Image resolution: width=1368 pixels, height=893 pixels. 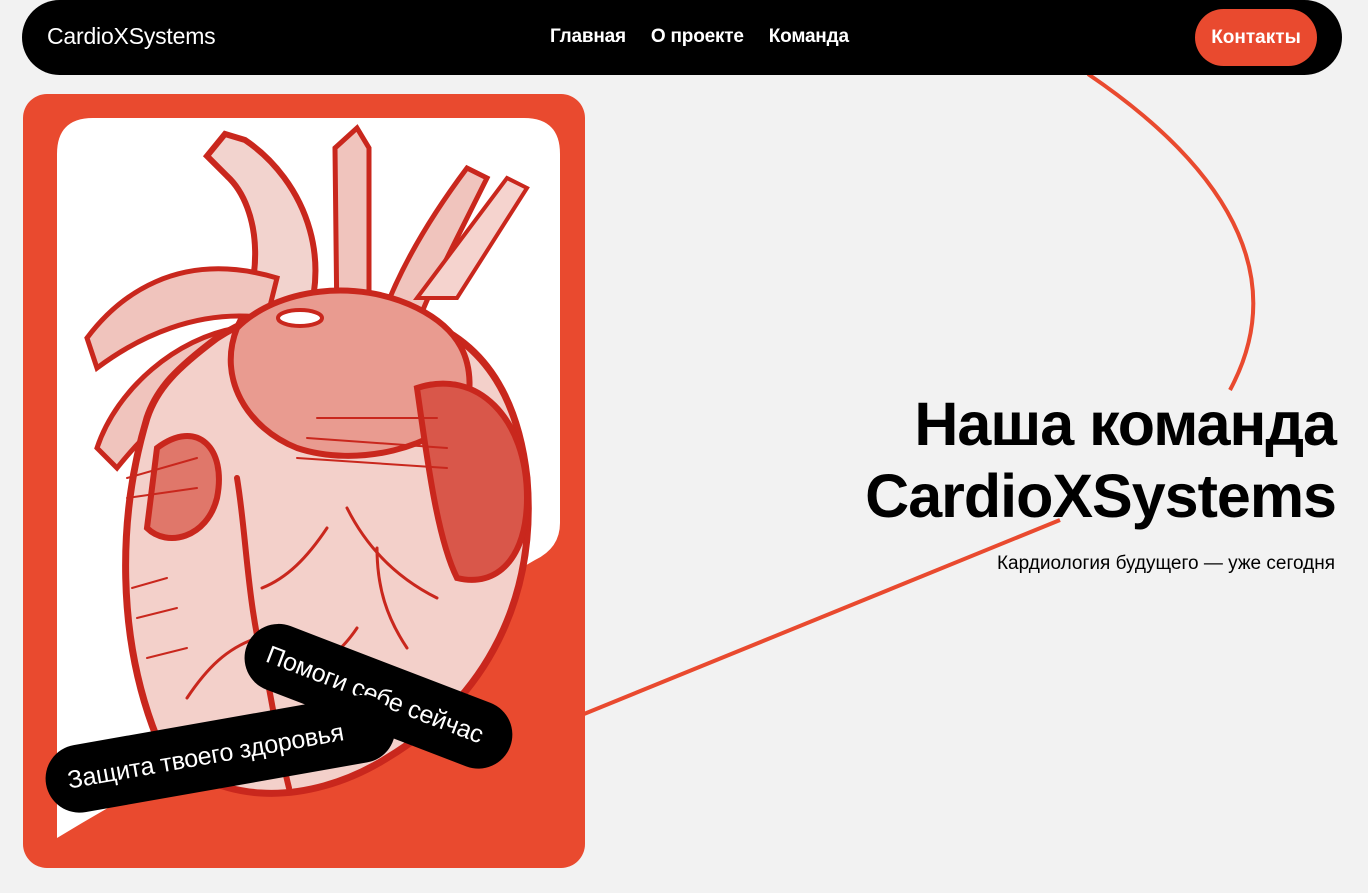 I want to click on page-title-line-1: Наша команда, so click(x=1125, y=424).